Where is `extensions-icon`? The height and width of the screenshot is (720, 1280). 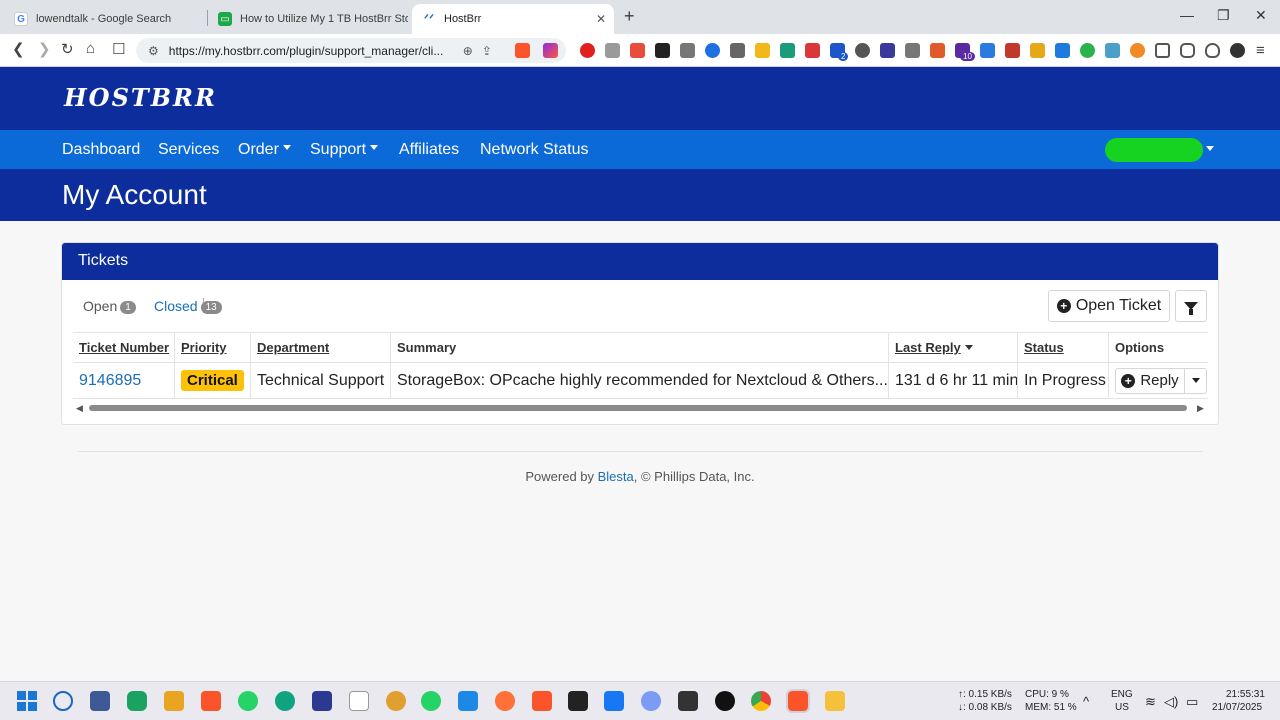
extensions-icon is located at coordinates (1187, 50).